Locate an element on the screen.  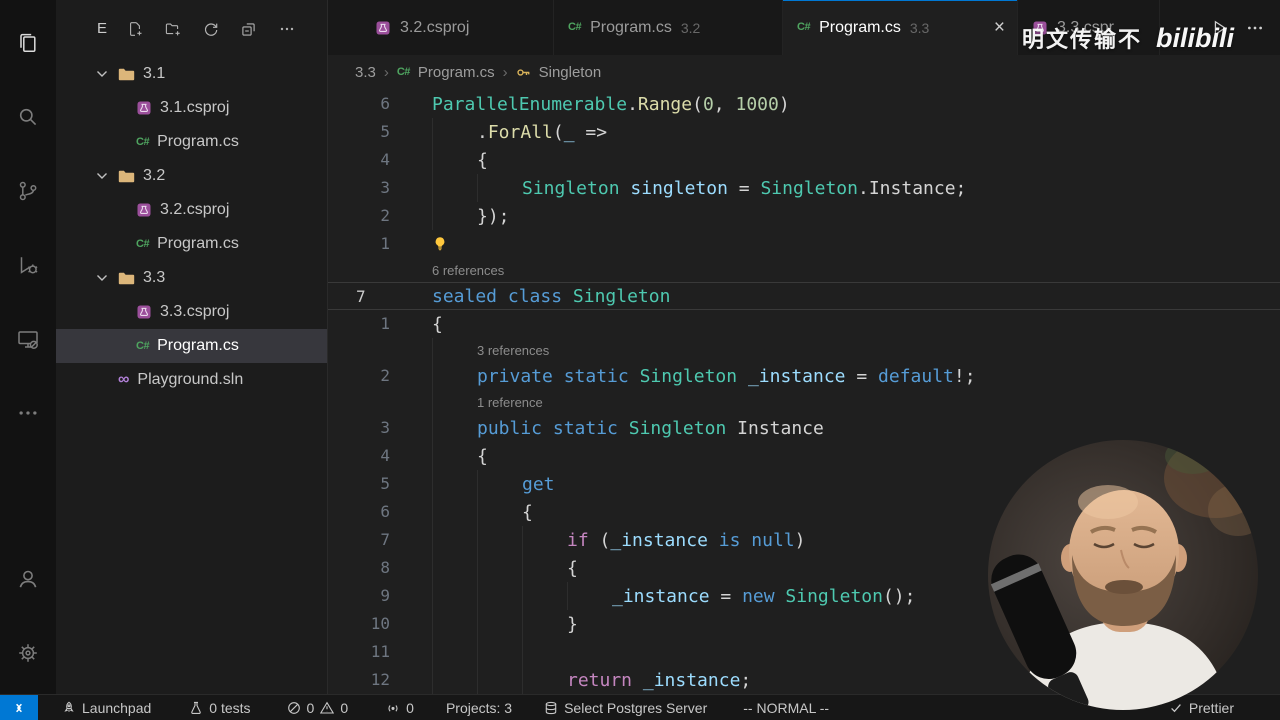
breadcrumb: 3.3 › C# Program.cs › Singleton is located at coordinates (804, 72).